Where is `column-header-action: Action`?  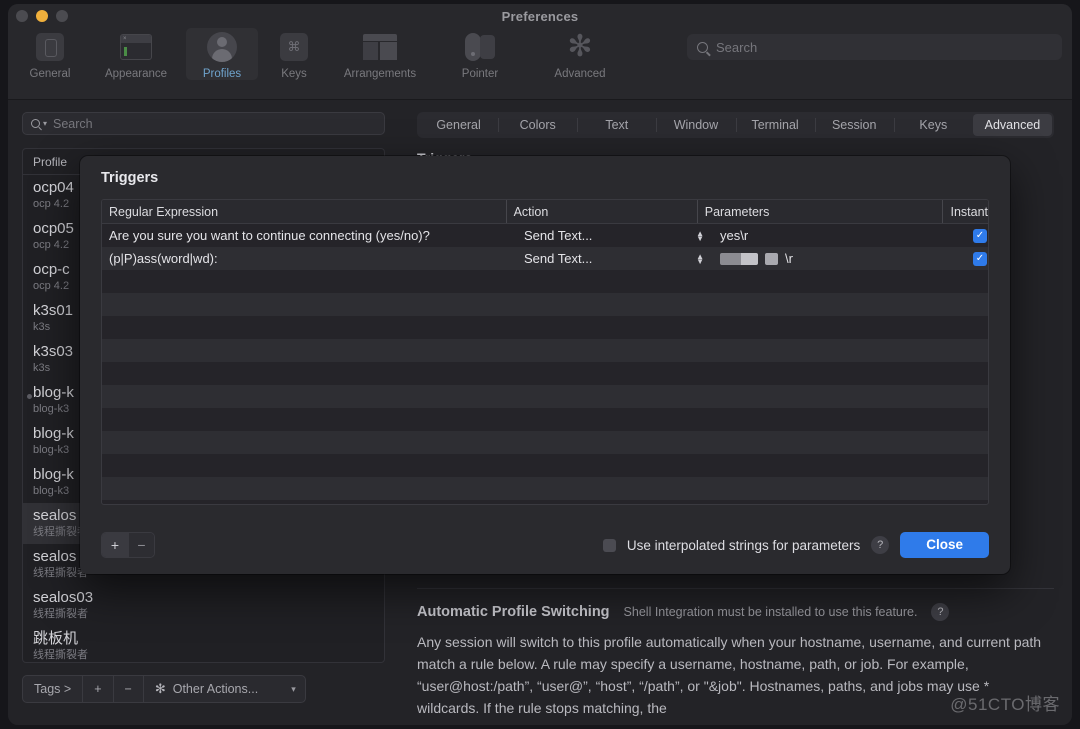
column-header-action: Action is located at coordinates (602, 211).